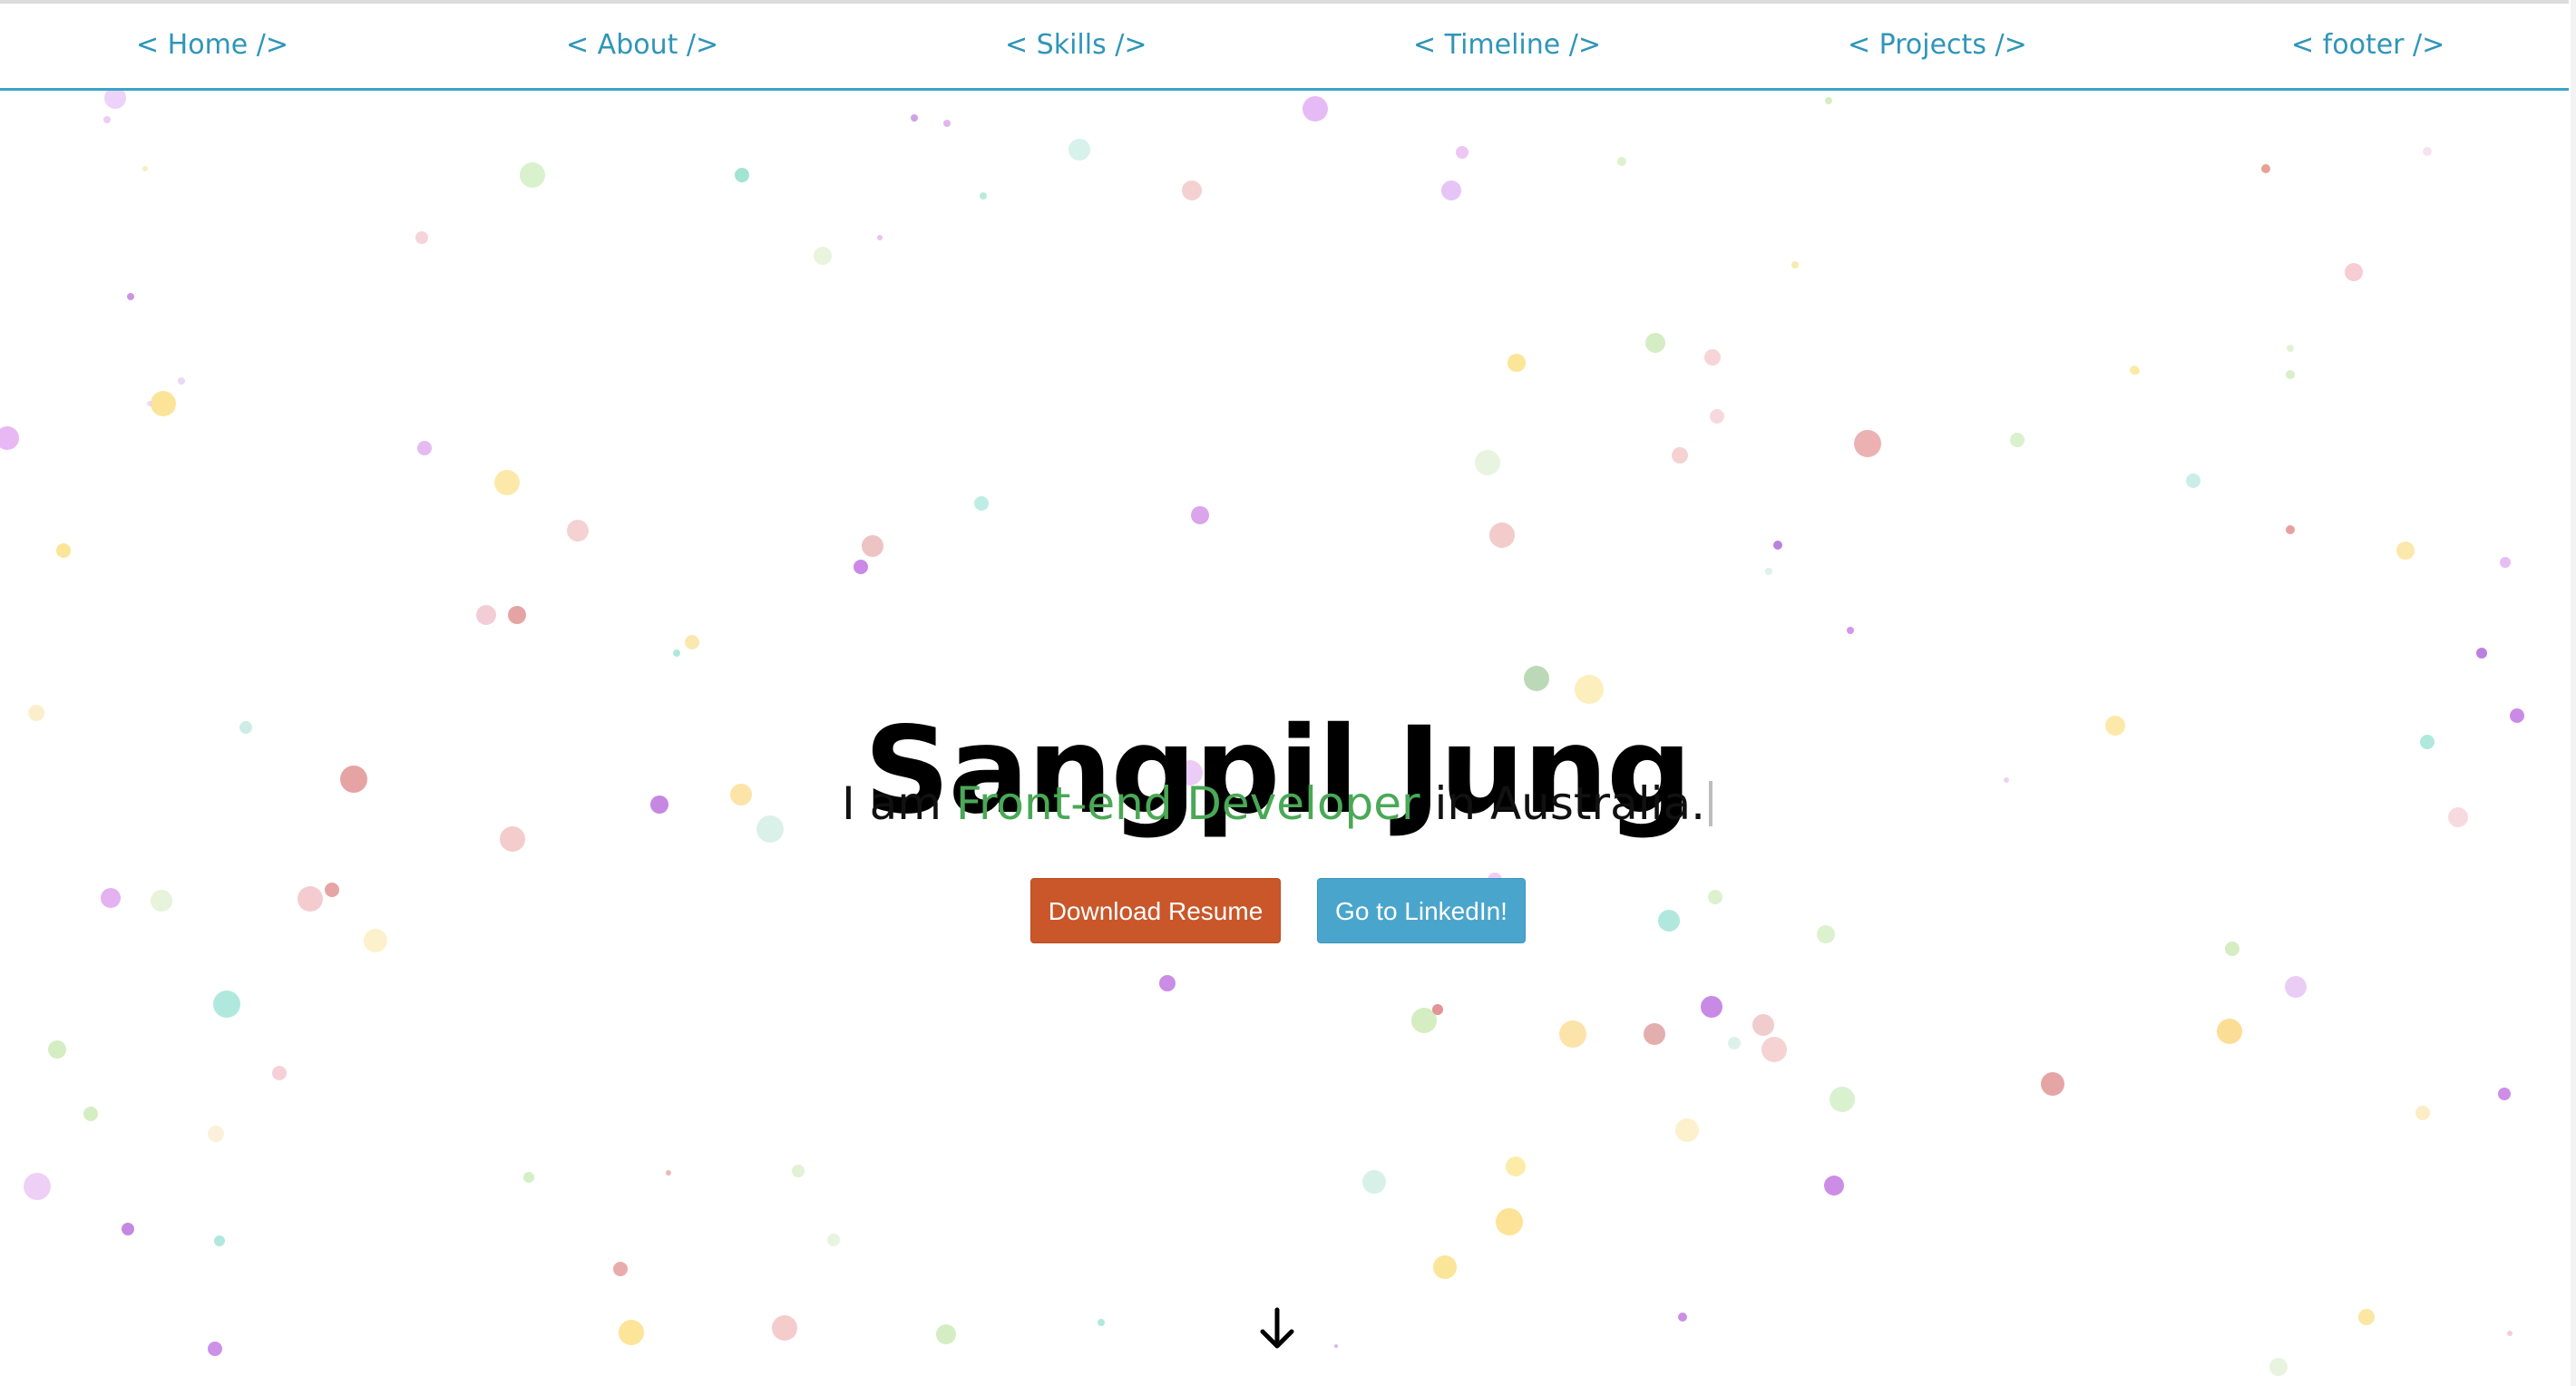 The width and height of the screenshot is (2576, 1386). What do you see at coordinates (1711, 803) in the screenshot?
I see `typing-cursor` at bounding box center [1711, 803].